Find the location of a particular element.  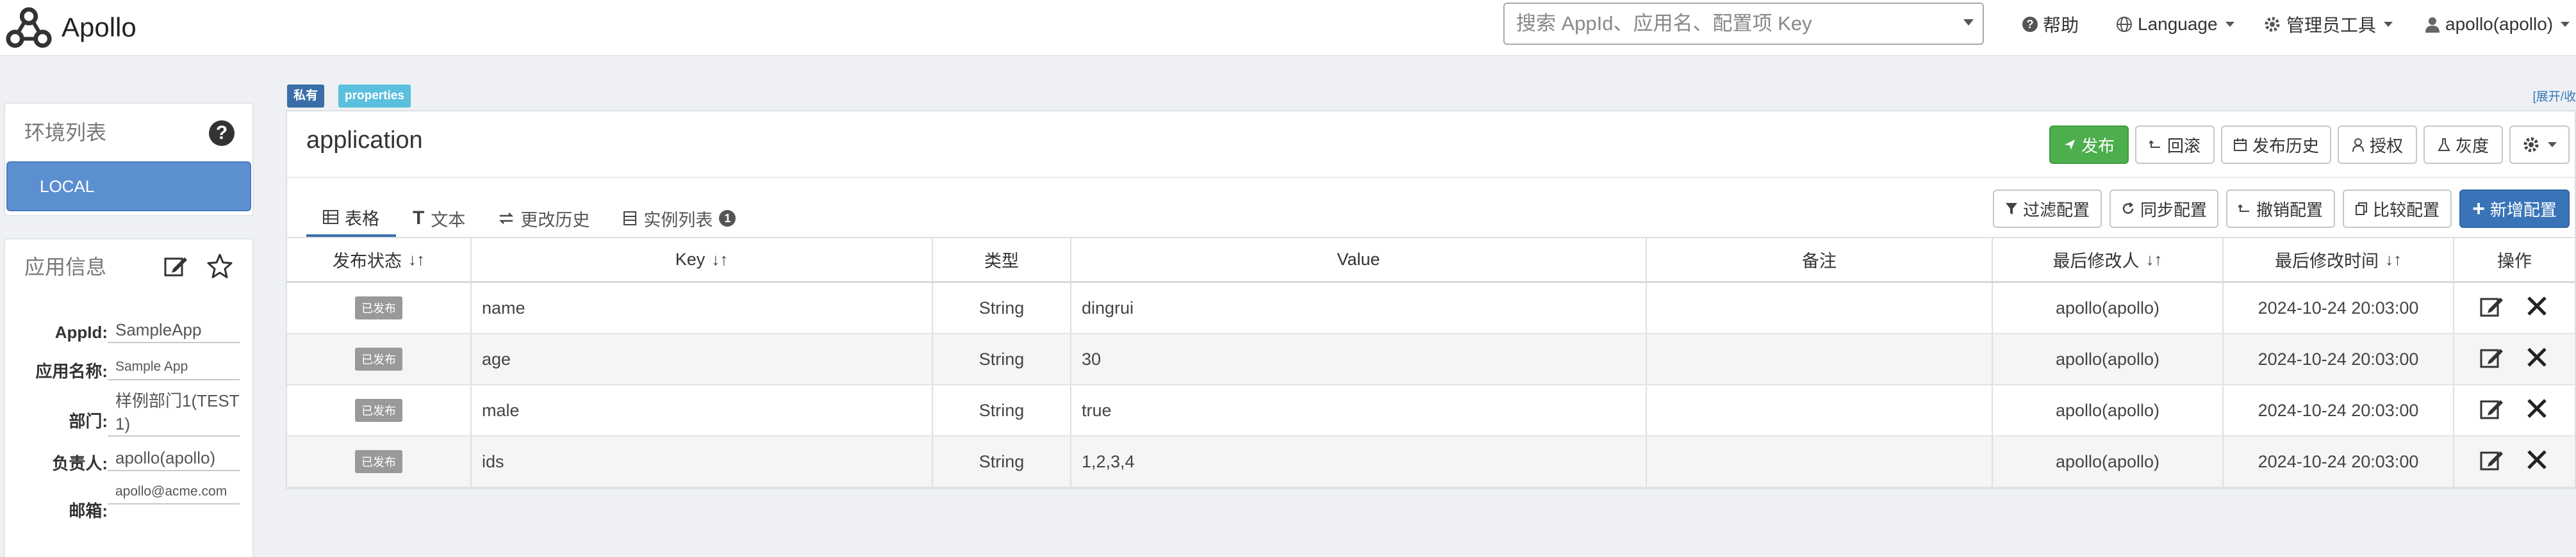

env-list-title: 环境列表 is located at coordinates (65, 132).